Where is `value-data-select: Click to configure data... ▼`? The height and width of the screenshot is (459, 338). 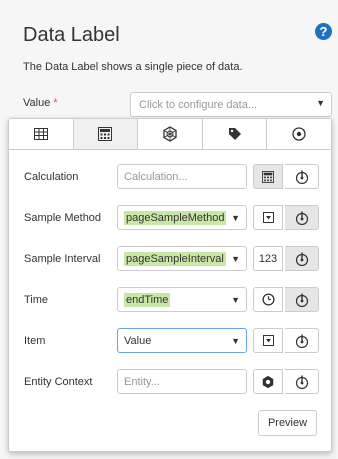
value-data-select: Click to configure data... ▼ is located at coordinates (231, 104).